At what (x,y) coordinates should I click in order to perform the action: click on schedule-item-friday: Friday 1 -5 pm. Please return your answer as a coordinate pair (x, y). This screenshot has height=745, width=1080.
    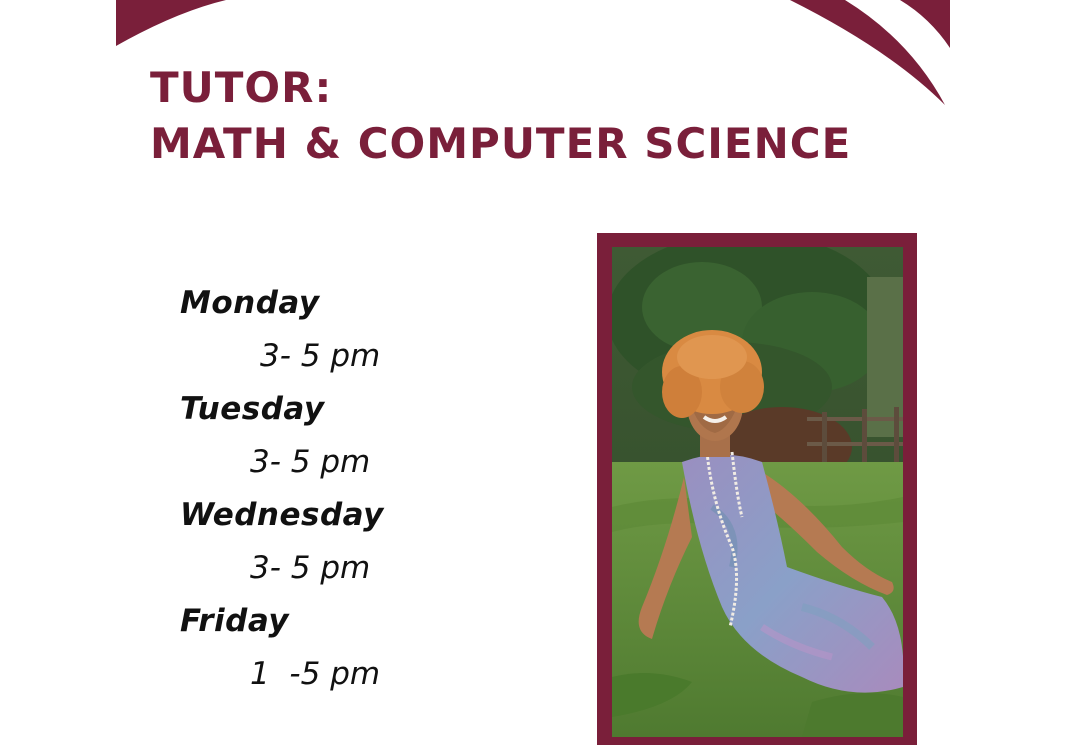
    Looking at the image, I should click on (340, 648).